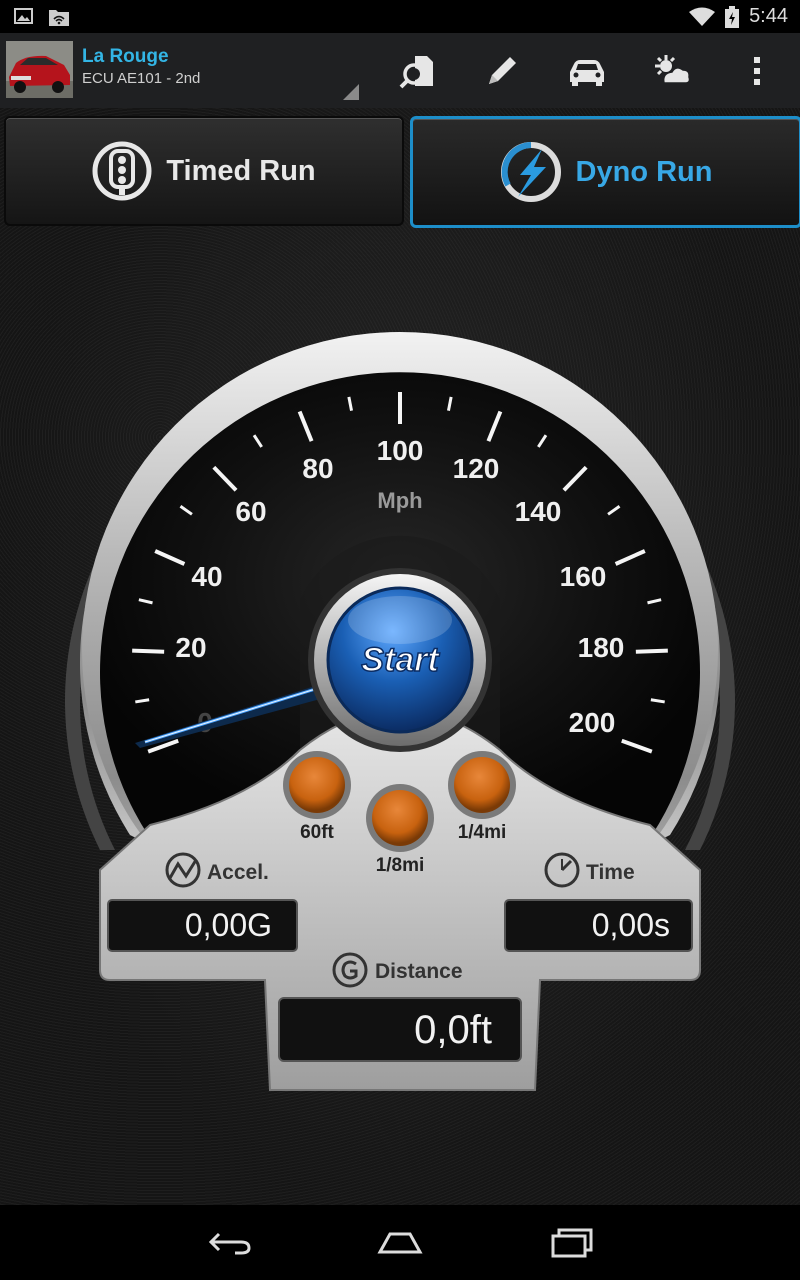 The image size is (800, 1280). I want to click on dyno-lightning-icon, so click(530, 172).